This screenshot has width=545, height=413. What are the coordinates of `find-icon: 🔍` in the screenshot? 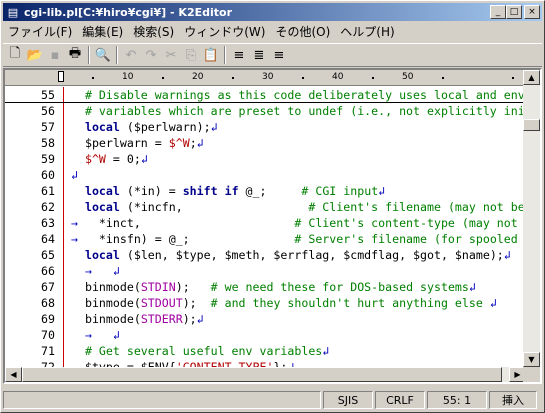 It's located at (103, 55).